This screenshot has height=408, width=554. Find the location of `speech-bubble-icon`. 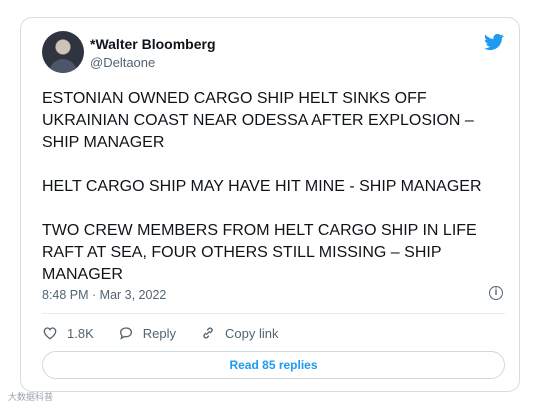

speech-bubble-icon is located at coordinates (125, 333).